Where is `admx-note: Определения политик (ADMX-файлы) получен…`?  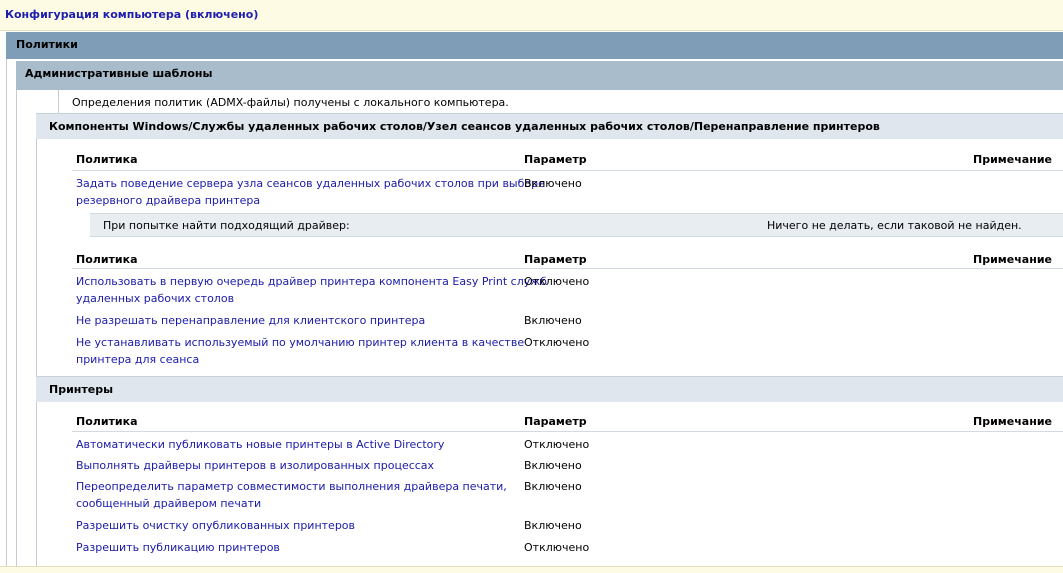 admx-note: Определения политик (ADMX-файлы) получен… is located at coordinates (290, 102).